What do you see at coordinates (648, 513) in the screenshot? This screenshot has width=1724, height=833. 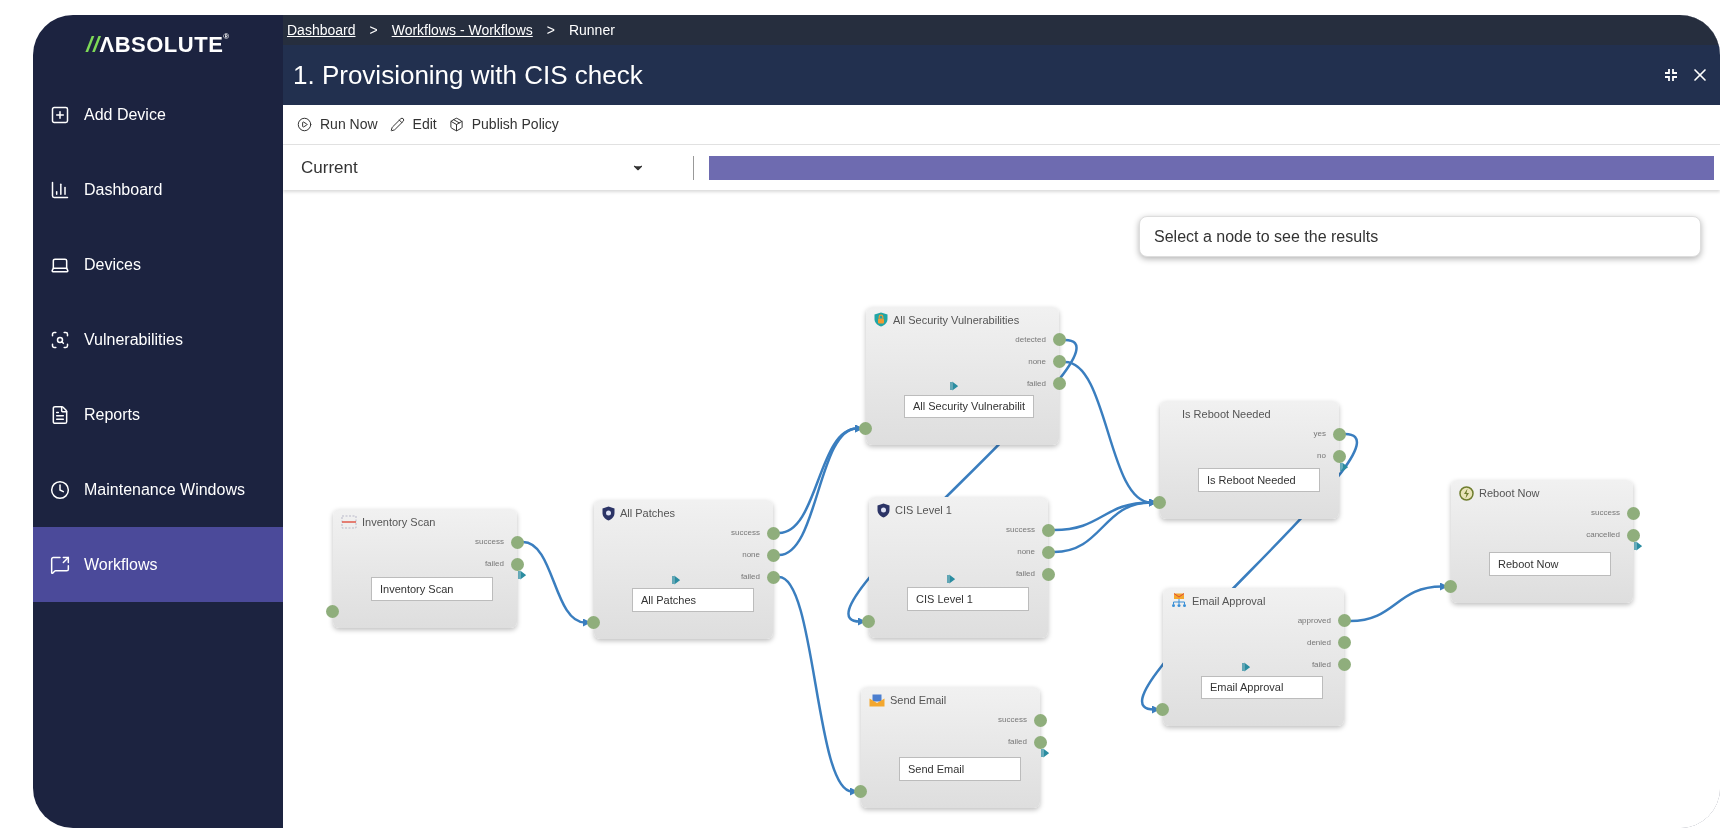 I see `node-title: All Patches` at bounding box center [648, 513].